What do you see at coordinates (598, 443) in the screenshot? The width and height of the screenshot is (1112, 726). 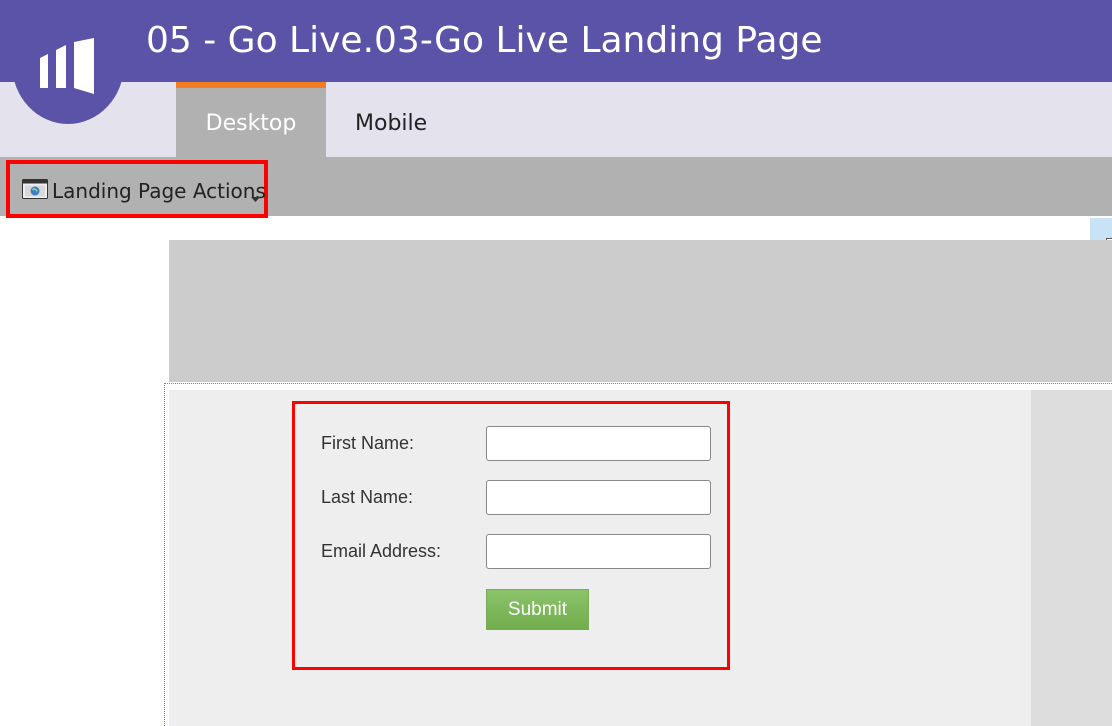 I see `first-name-field` at bounding box center [598, 443].